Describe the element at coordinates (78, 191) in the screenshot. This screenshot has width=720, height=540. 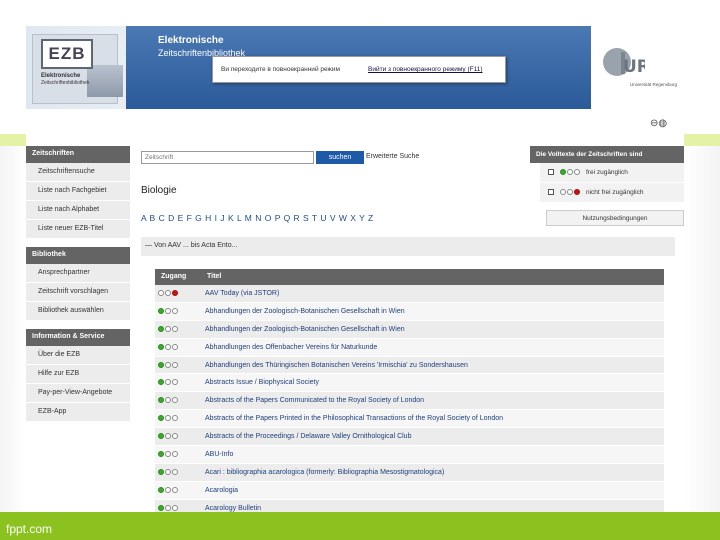
I see `sidebar-item-list-by-subject: Liste nach Fachgebiet` at that location.